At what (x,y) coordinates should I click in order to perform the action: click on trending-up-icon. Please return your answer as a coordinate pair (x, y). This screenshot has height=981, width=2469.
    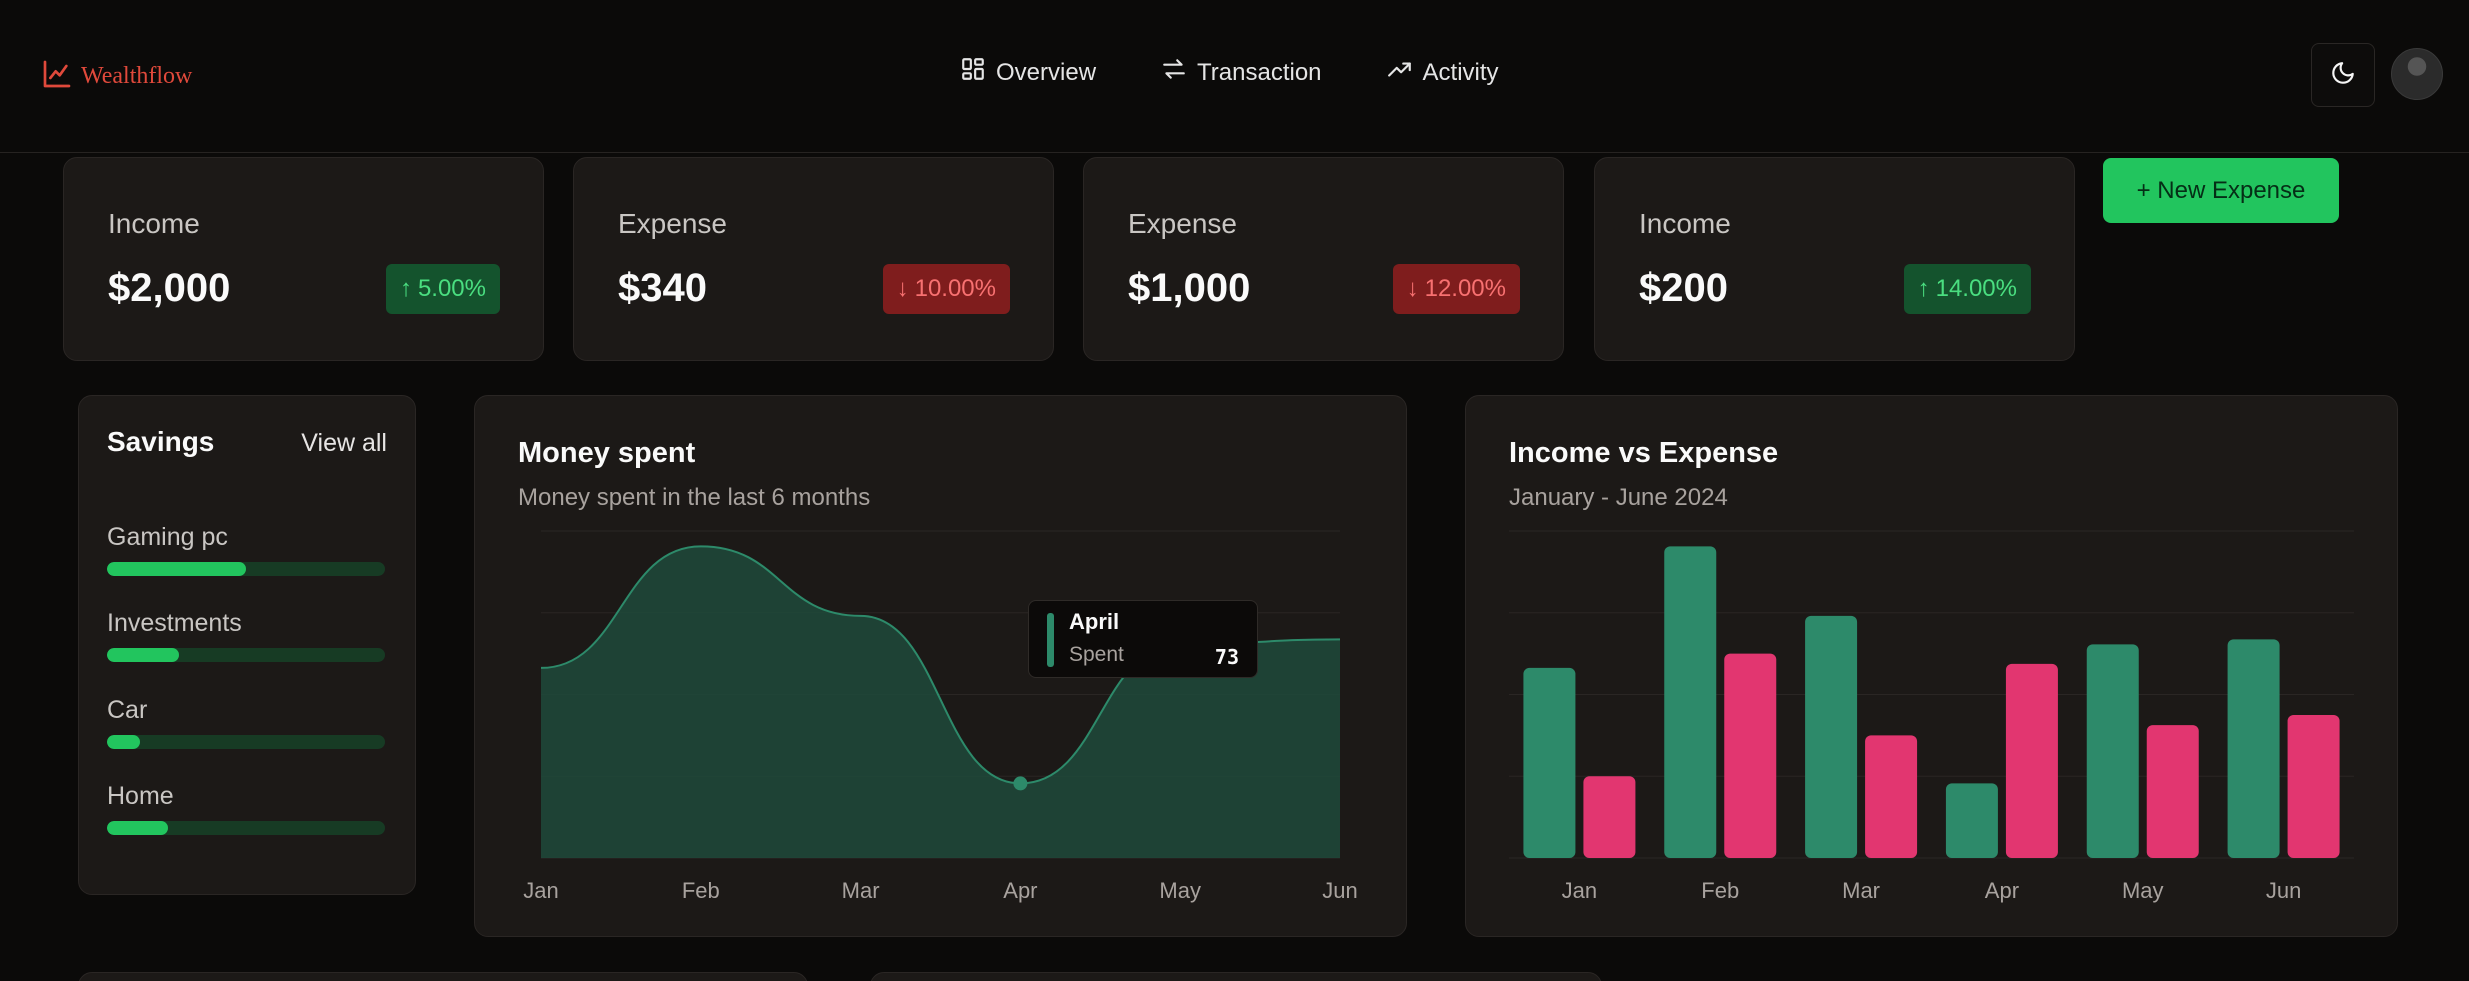
    Looking at the image, I should click on (1400, 72).